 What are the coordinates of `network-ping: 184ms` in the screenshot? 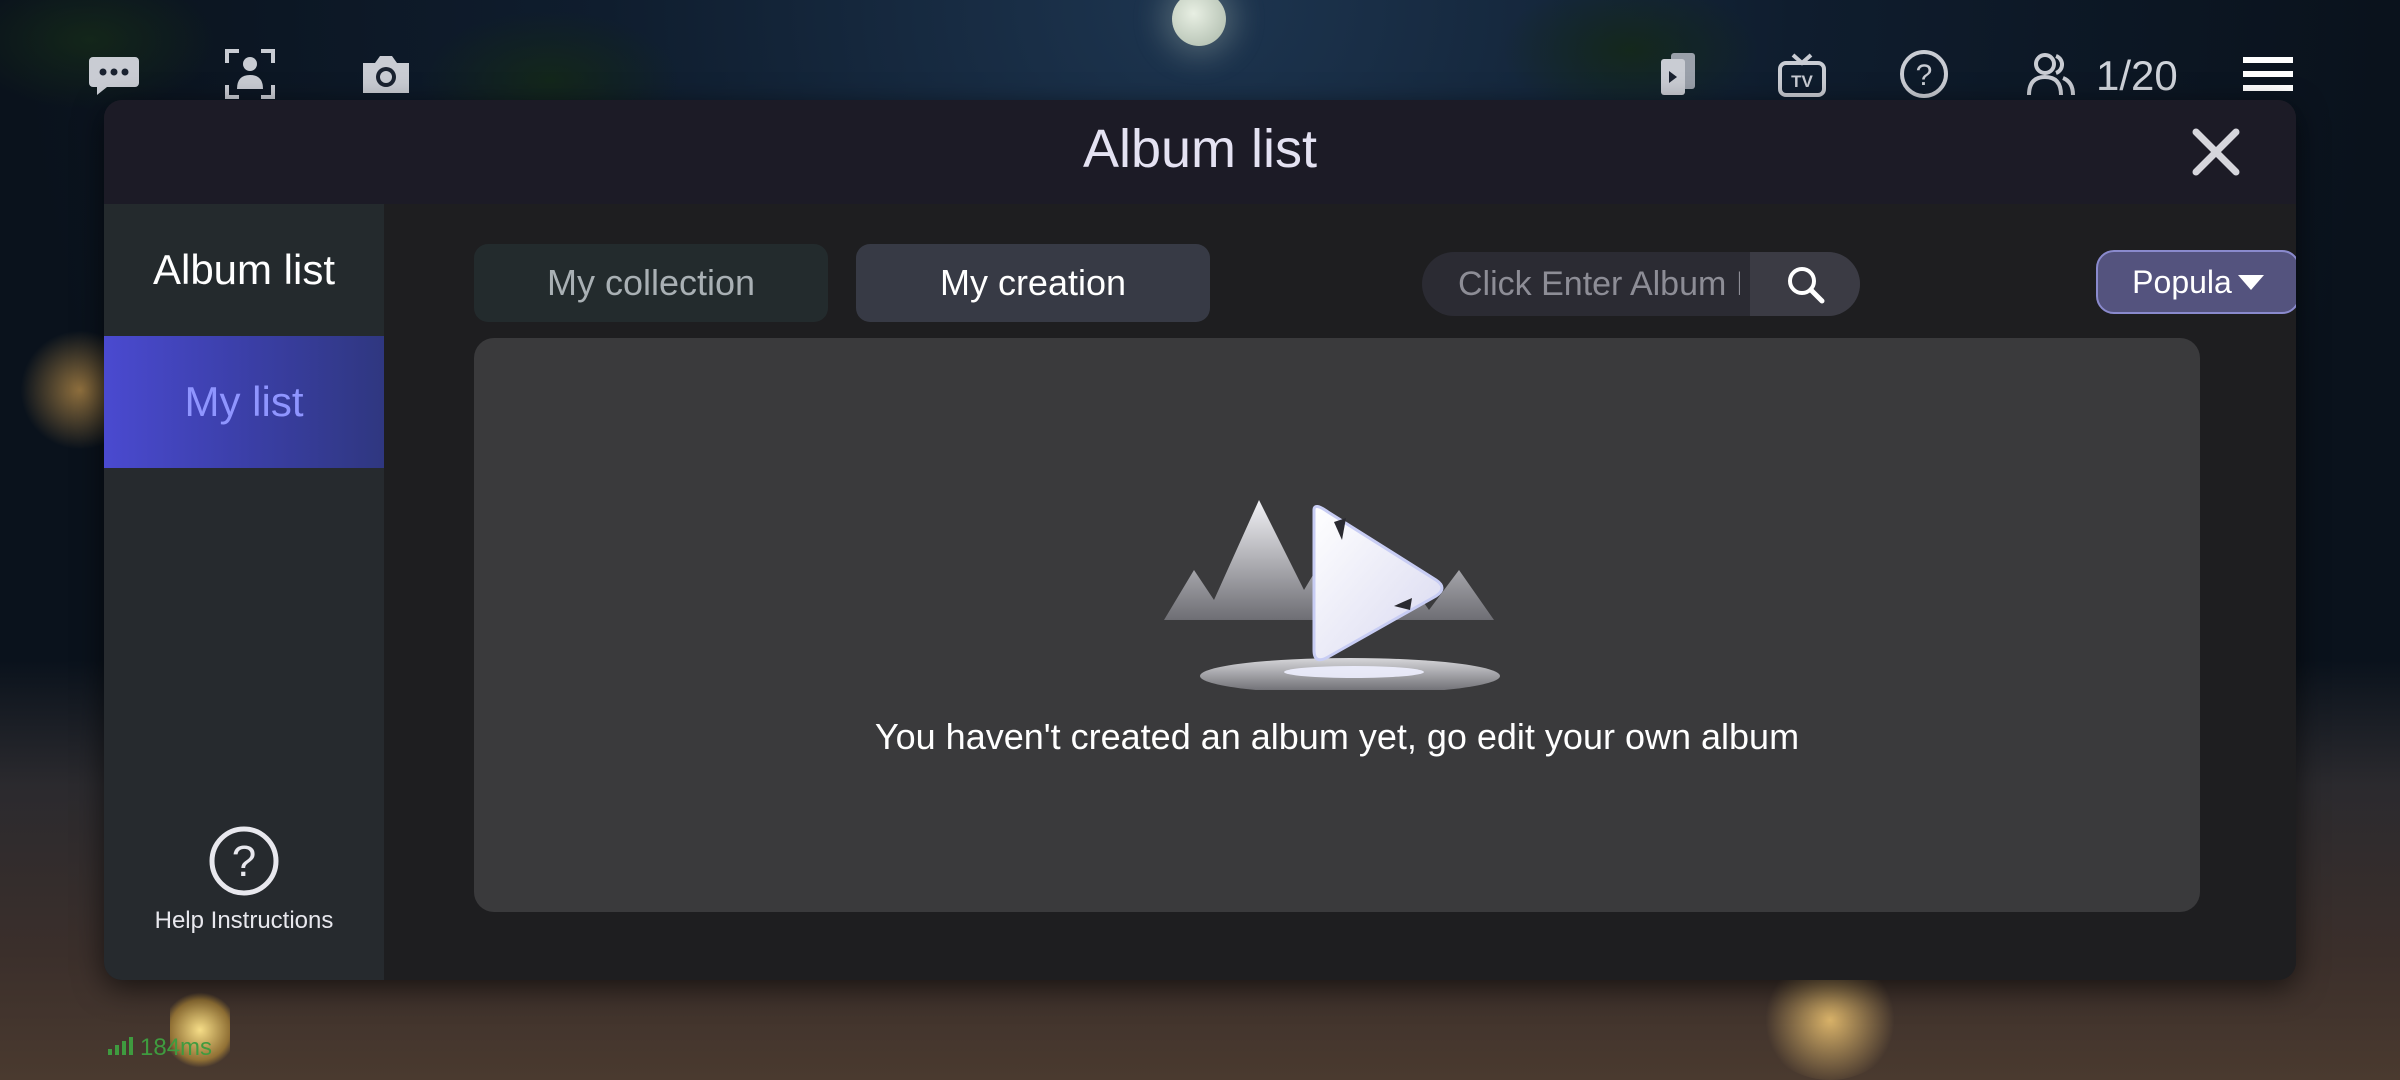 It's located at (160, 1048).